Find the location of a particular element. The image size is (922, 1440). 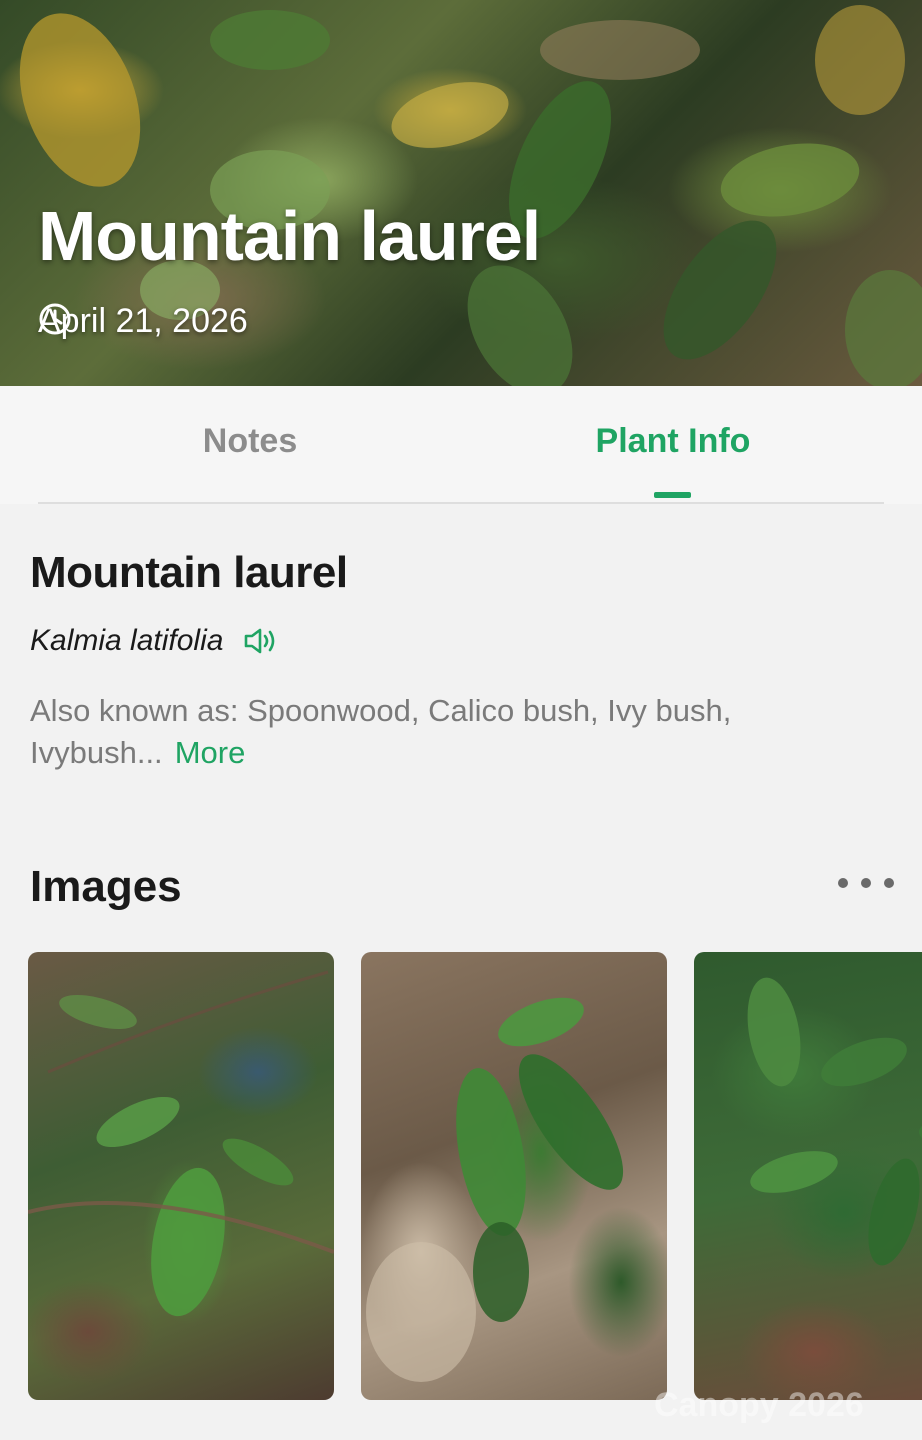

clock-icon is located at coordinates (55, 319).